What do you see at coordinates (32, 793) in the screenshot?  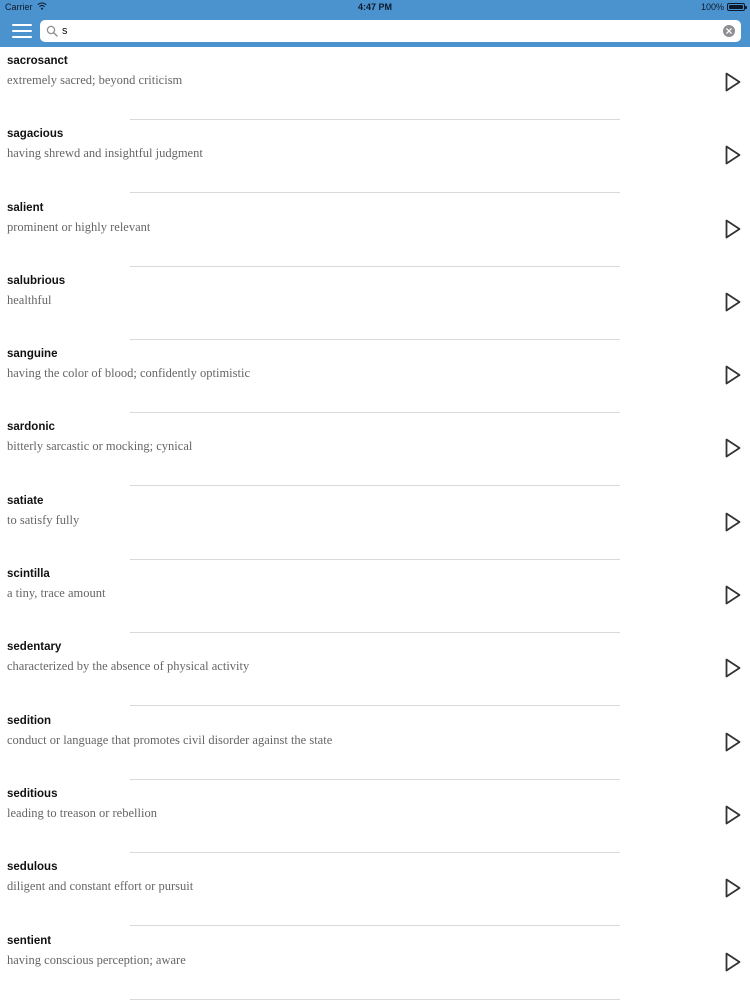 I see `word-term: seditious` at bounding box center [32, 793].